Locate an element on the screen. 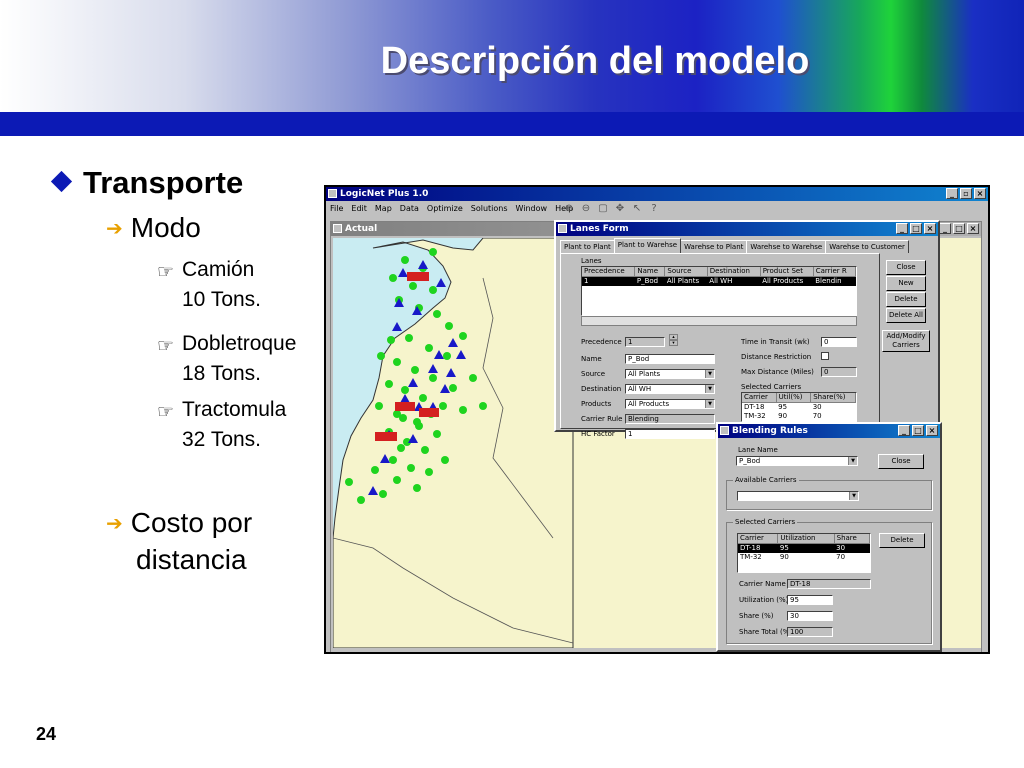 The width and height of the screenshot is (1024, 768). lanes-minimize-button: _ is located at coordinates (902, 228).